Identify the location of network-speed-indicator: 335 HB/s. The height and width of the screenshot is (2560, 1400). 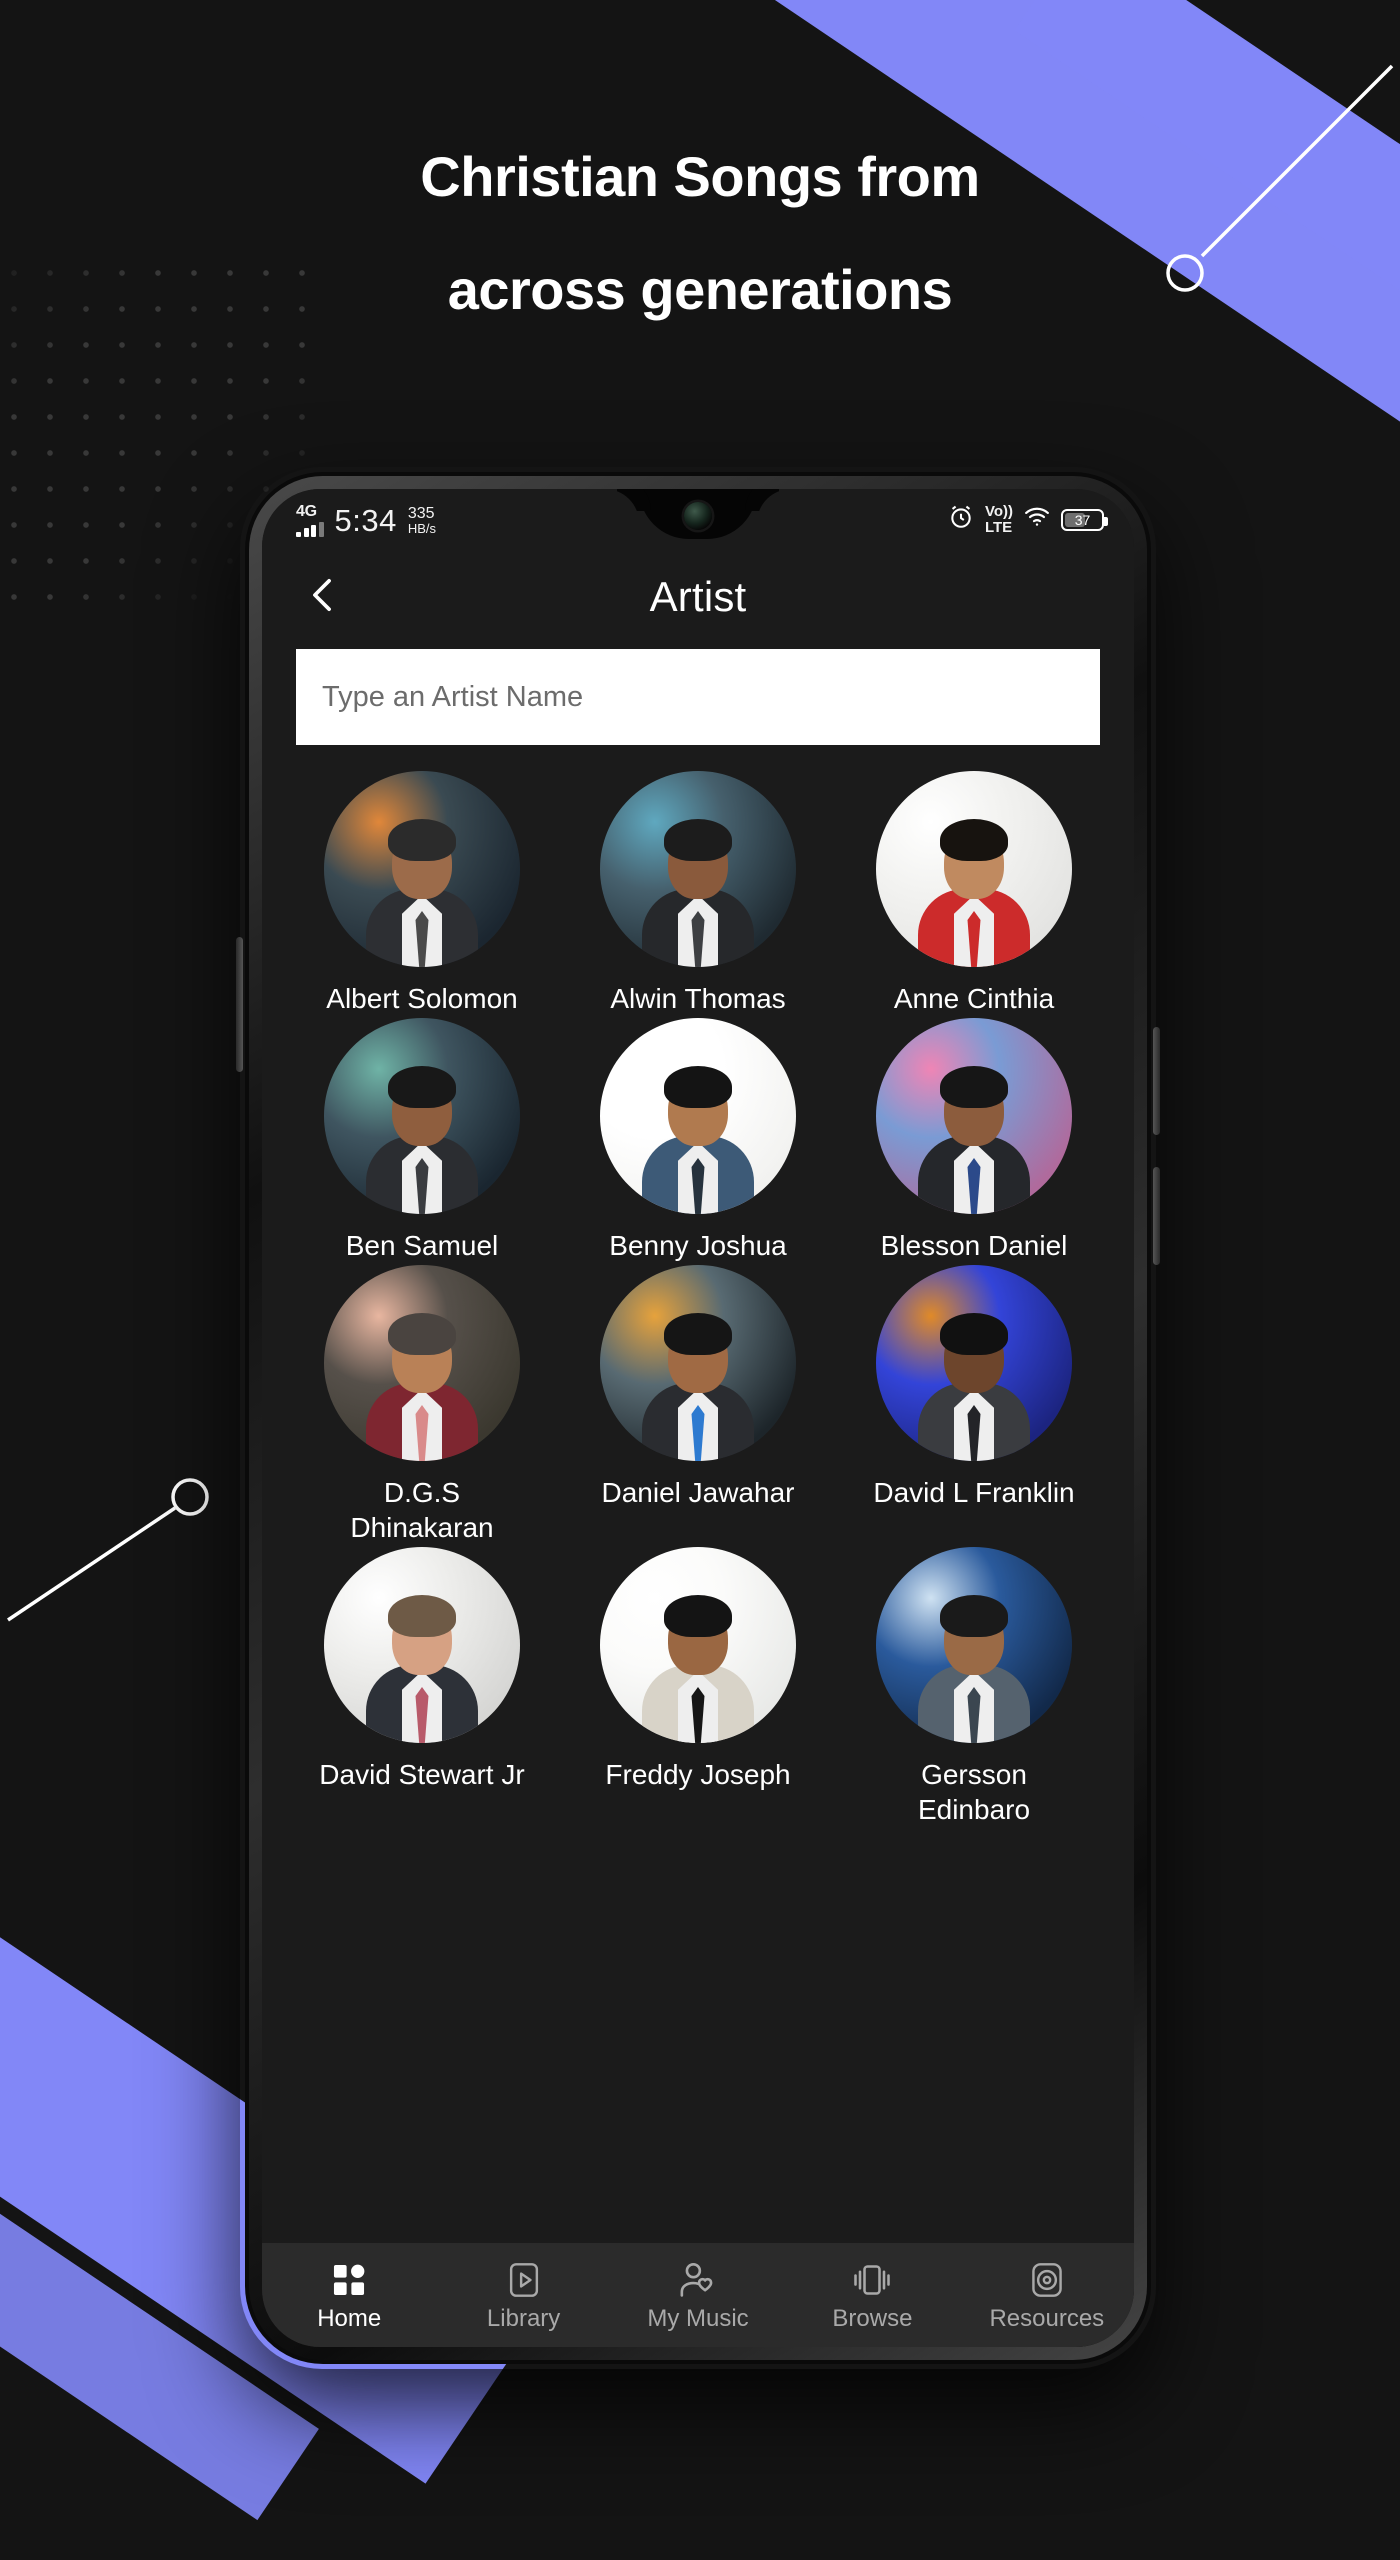
(422, 520).